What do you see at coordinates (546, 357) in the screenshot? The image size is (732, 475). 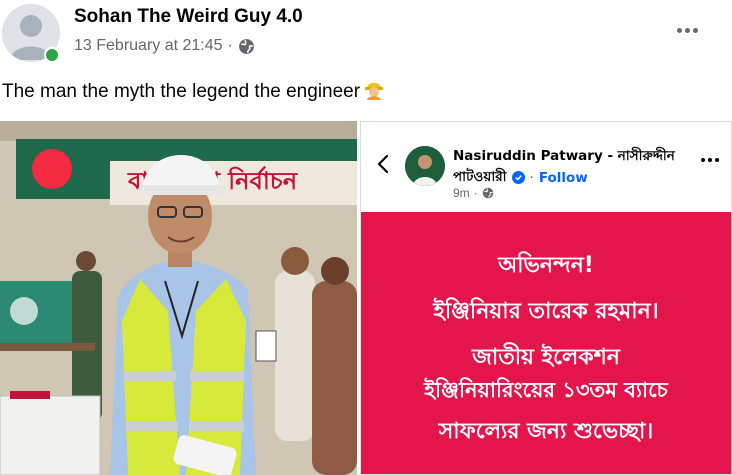 I see `message-line-3: জাতীয় ইলেকশন` at bounding box center [546, 357].